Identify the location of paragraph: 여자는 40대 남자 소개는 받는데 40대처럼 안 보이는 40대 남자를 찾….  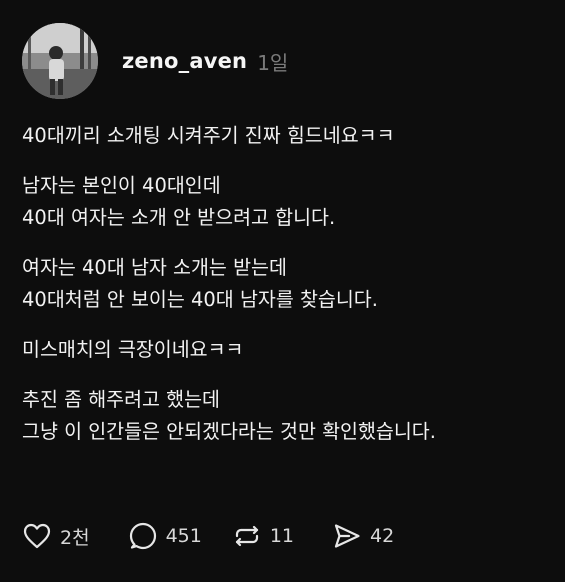
(287, 284).